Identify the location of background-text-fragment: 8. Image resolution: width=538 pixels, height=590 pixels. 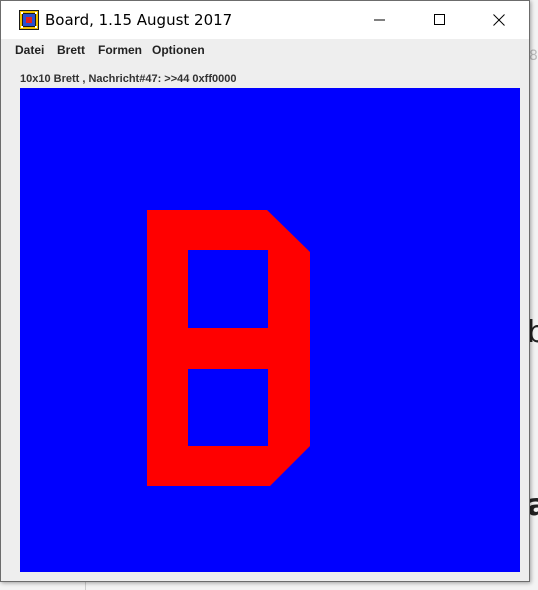
(533, 56).